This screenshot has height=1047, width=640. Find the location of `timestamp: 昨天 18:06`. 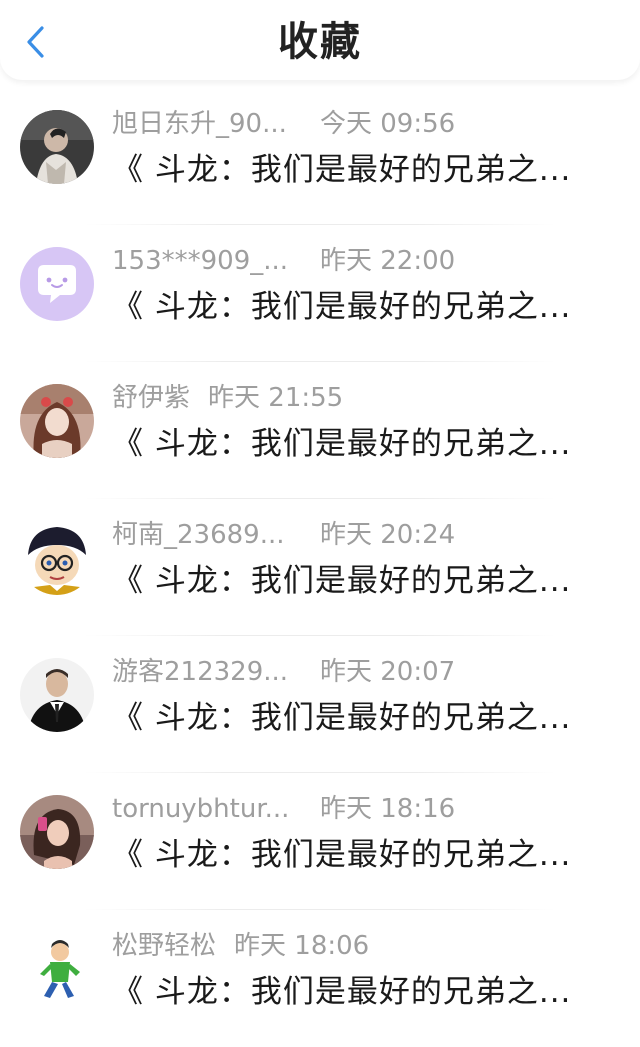

timestamp: 昨天 18:06 is located at coordinates (302, 946).